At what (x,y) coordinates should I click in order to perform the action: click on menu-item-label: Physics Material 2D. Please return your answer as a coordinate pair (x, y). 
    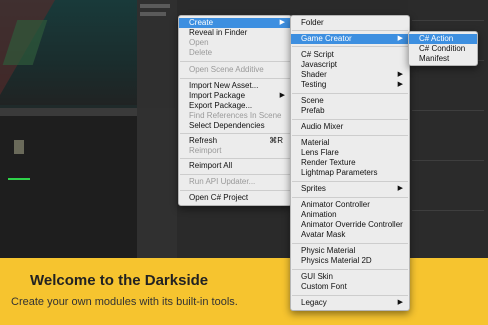
    Looking at the image, I should click on (336, 260).